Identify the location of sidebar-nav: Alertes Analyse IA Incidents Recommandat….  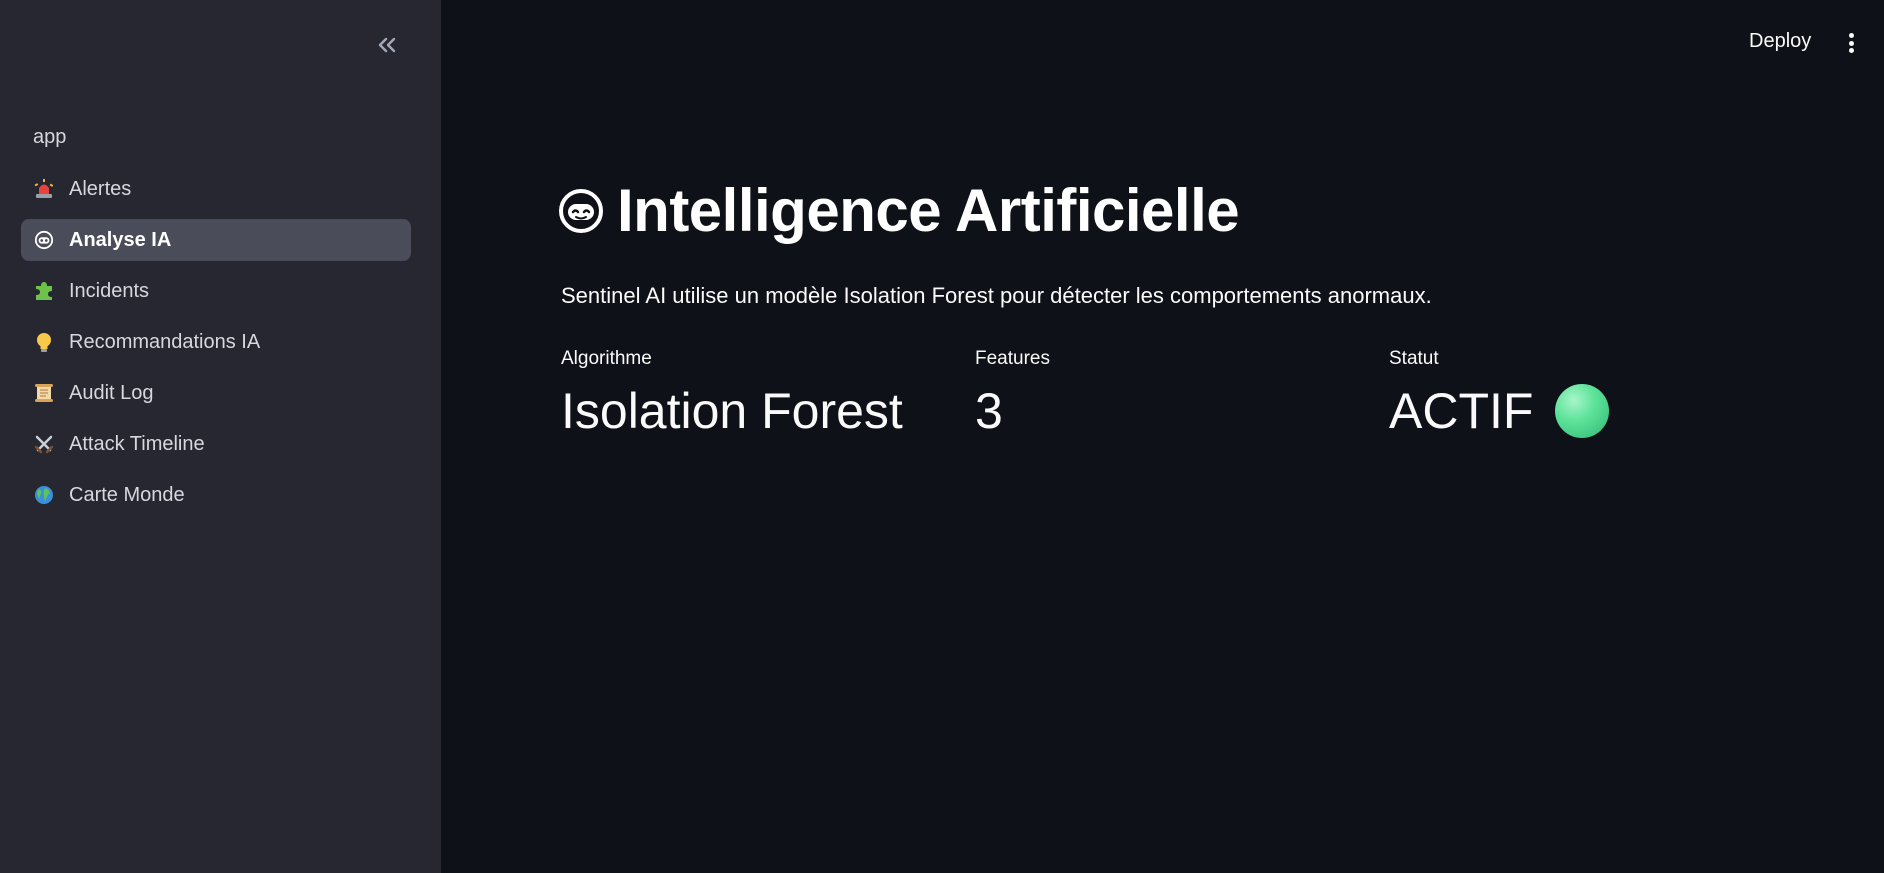
(216, 346).